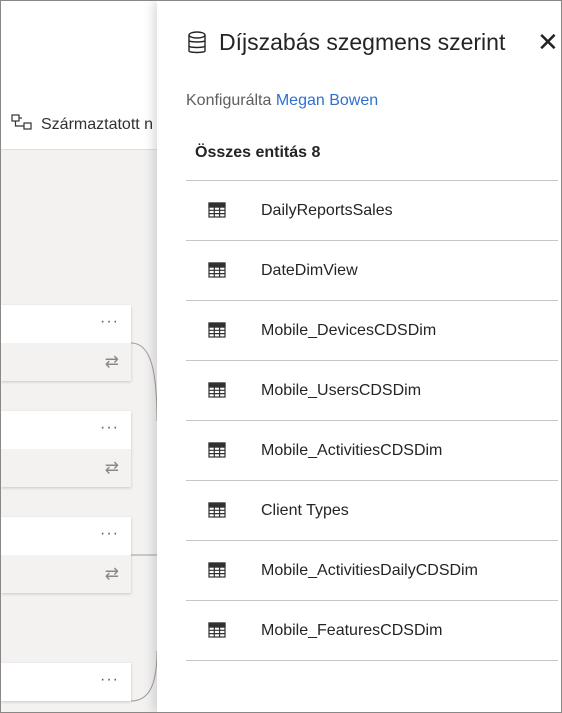 This screenshot has width=562, height=713. I want to click on entity-count: Összes entitás 8, so click(258, 152).